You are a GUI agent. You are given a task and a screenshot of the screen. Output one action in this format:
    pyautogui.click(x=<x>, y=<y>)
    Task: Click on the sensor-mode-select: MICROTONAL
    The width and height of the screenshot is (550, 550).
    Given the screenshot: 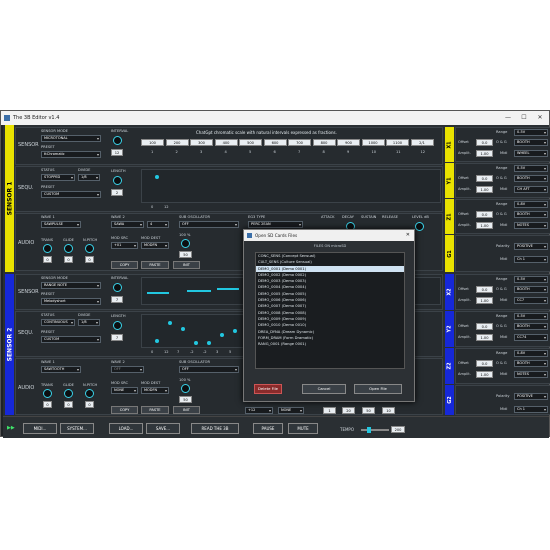 What is the action you would take?
    pyautogui.click(x=71, y=138)
    